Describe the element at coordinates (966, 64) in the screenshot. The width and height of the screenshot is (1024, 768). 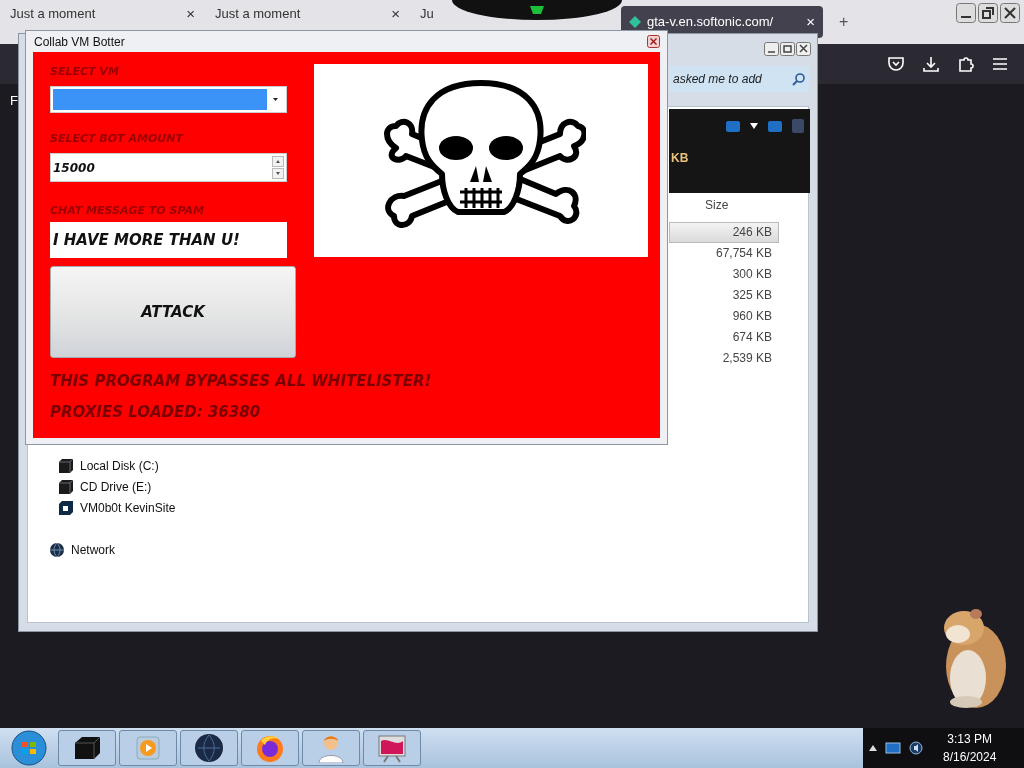
I see `puzzle-icon` at that location.